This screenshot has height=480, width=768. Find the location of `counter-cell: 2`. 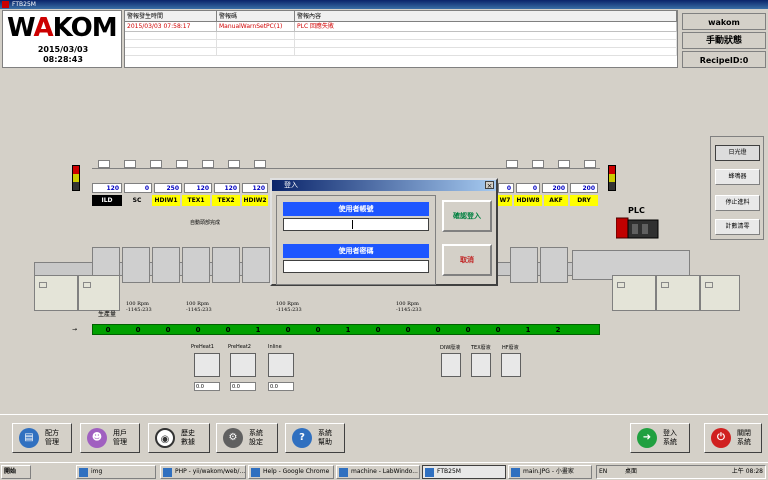

counter-cell: 2 is located at coordinates (558, 330).